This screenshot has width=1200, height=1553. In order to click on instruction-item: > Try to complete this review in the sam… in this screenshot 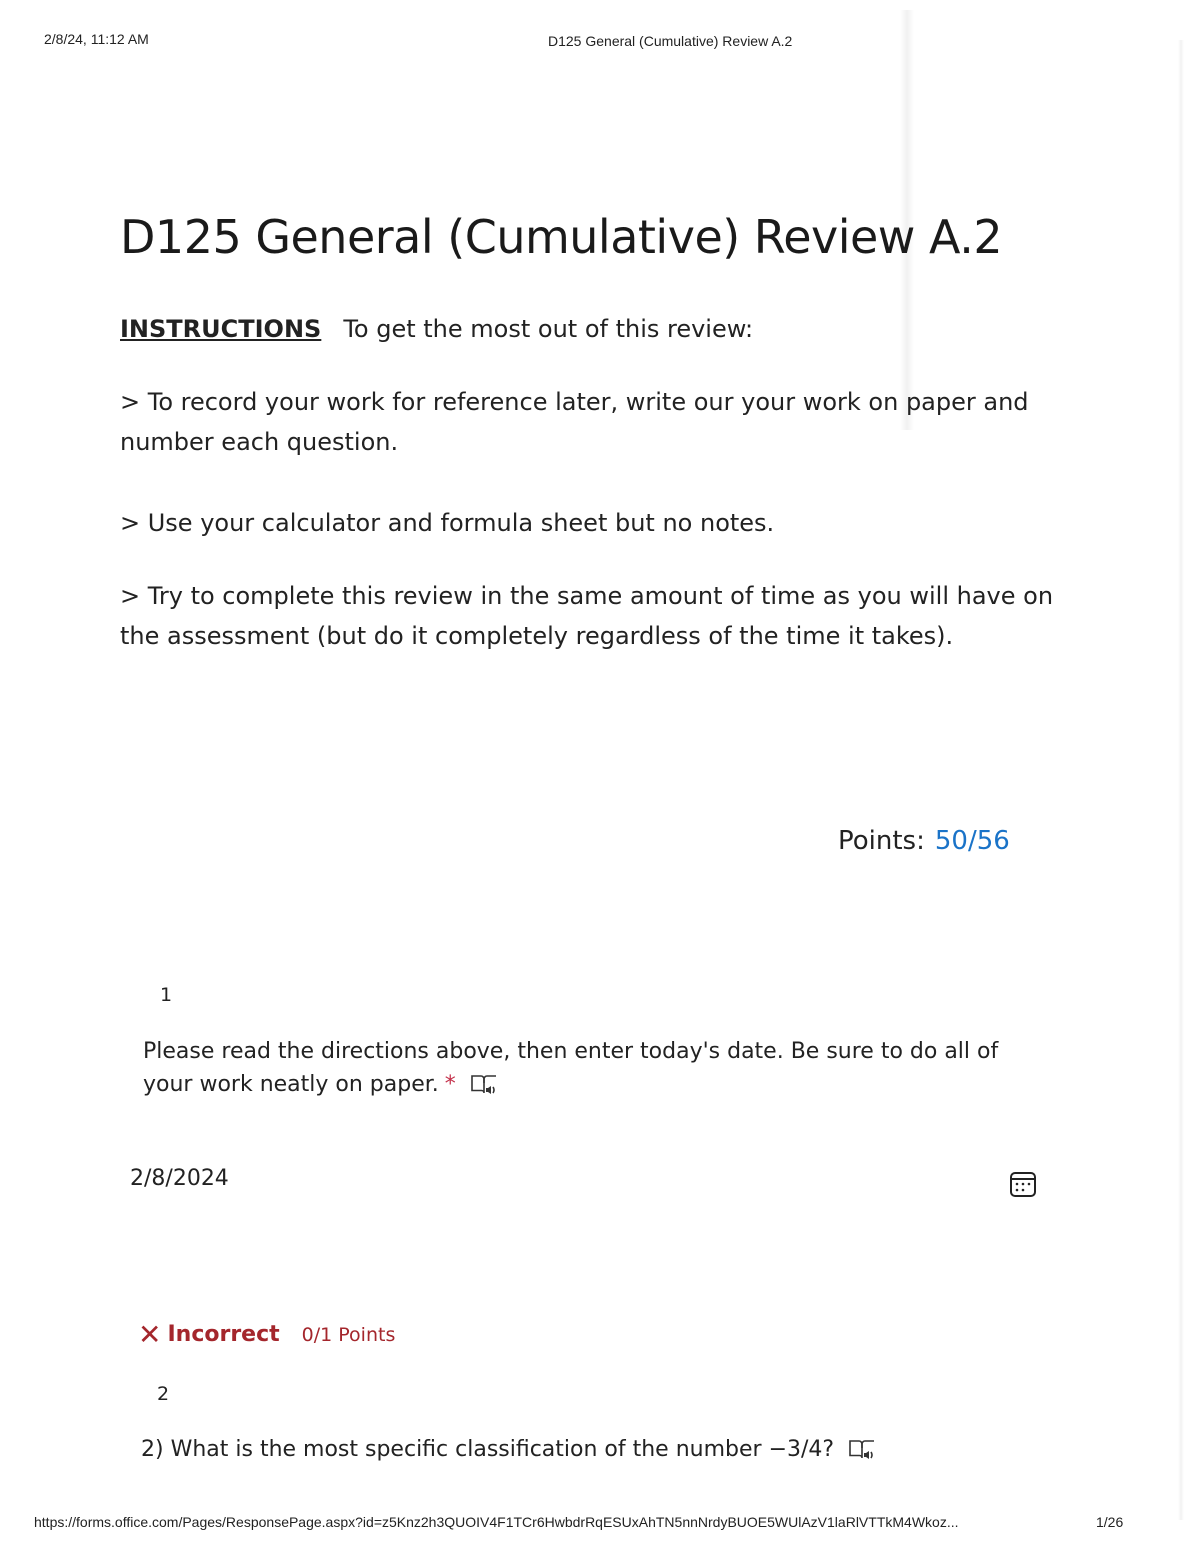, I will do `click(587, 616)`.